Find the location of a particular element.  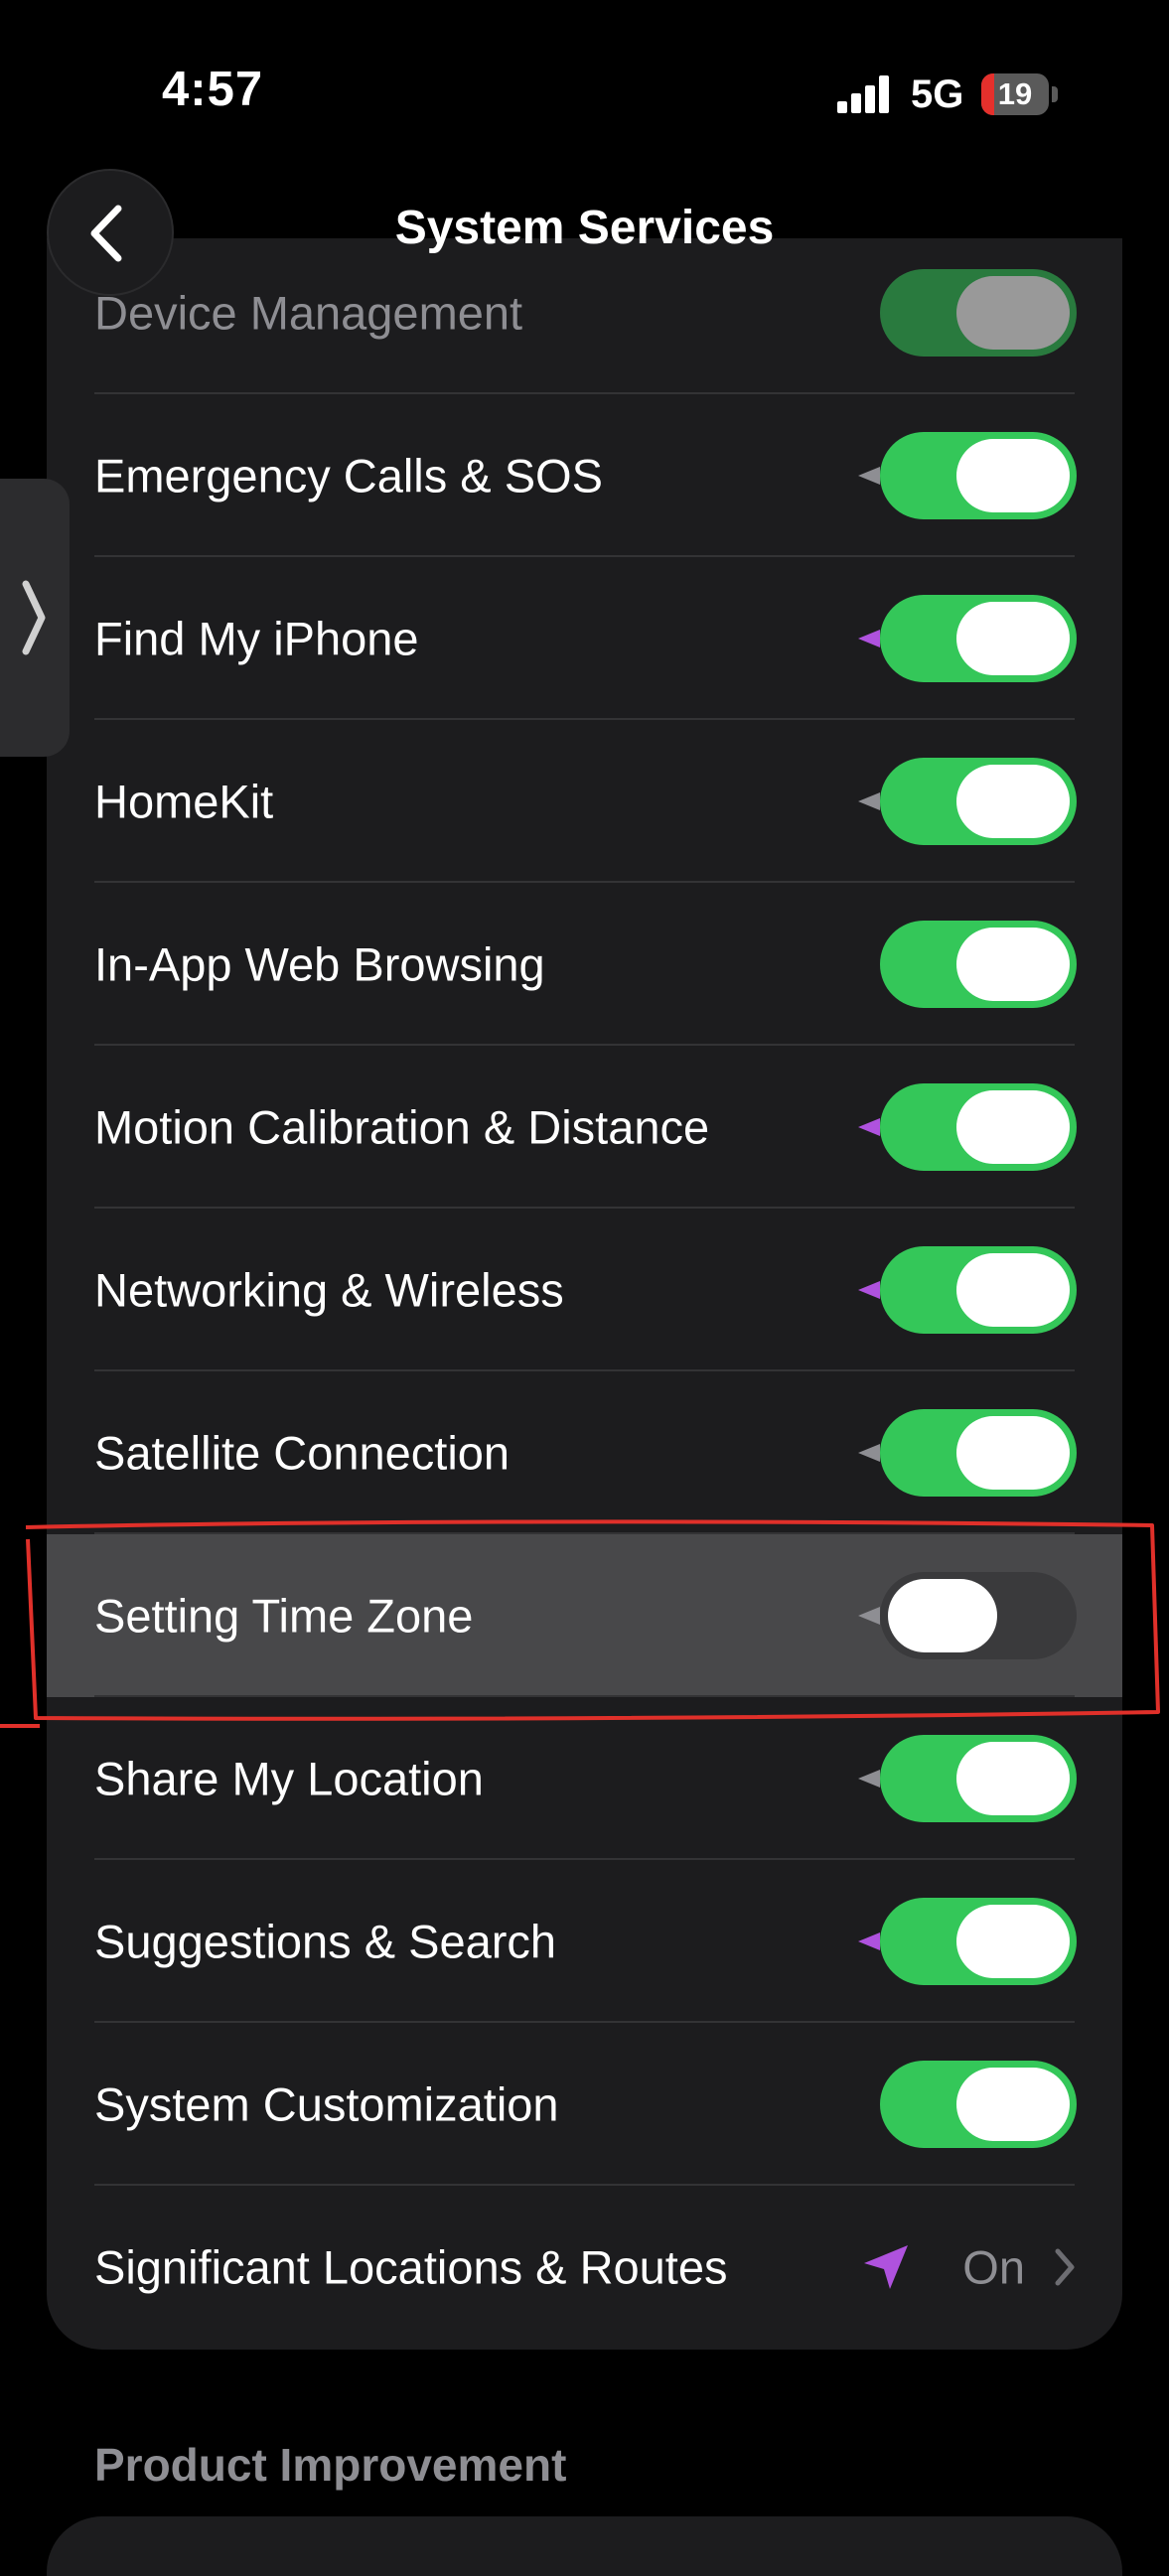

row-label: Setting Time Zone is located at coordinates (284, 1616).